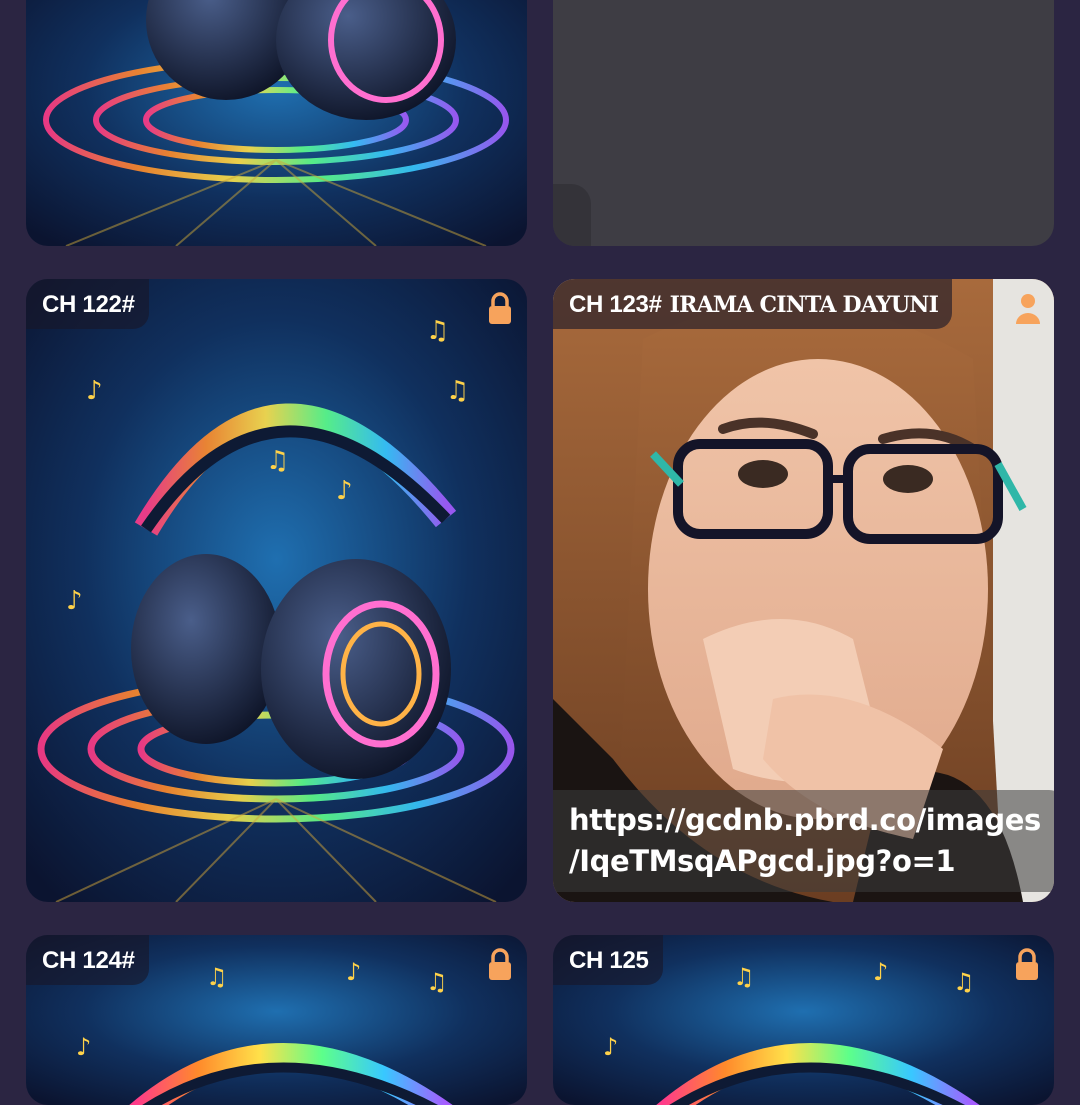  I want to click on caption-line: https://gcdnb.pbrd.co/images, so click(805, 820).